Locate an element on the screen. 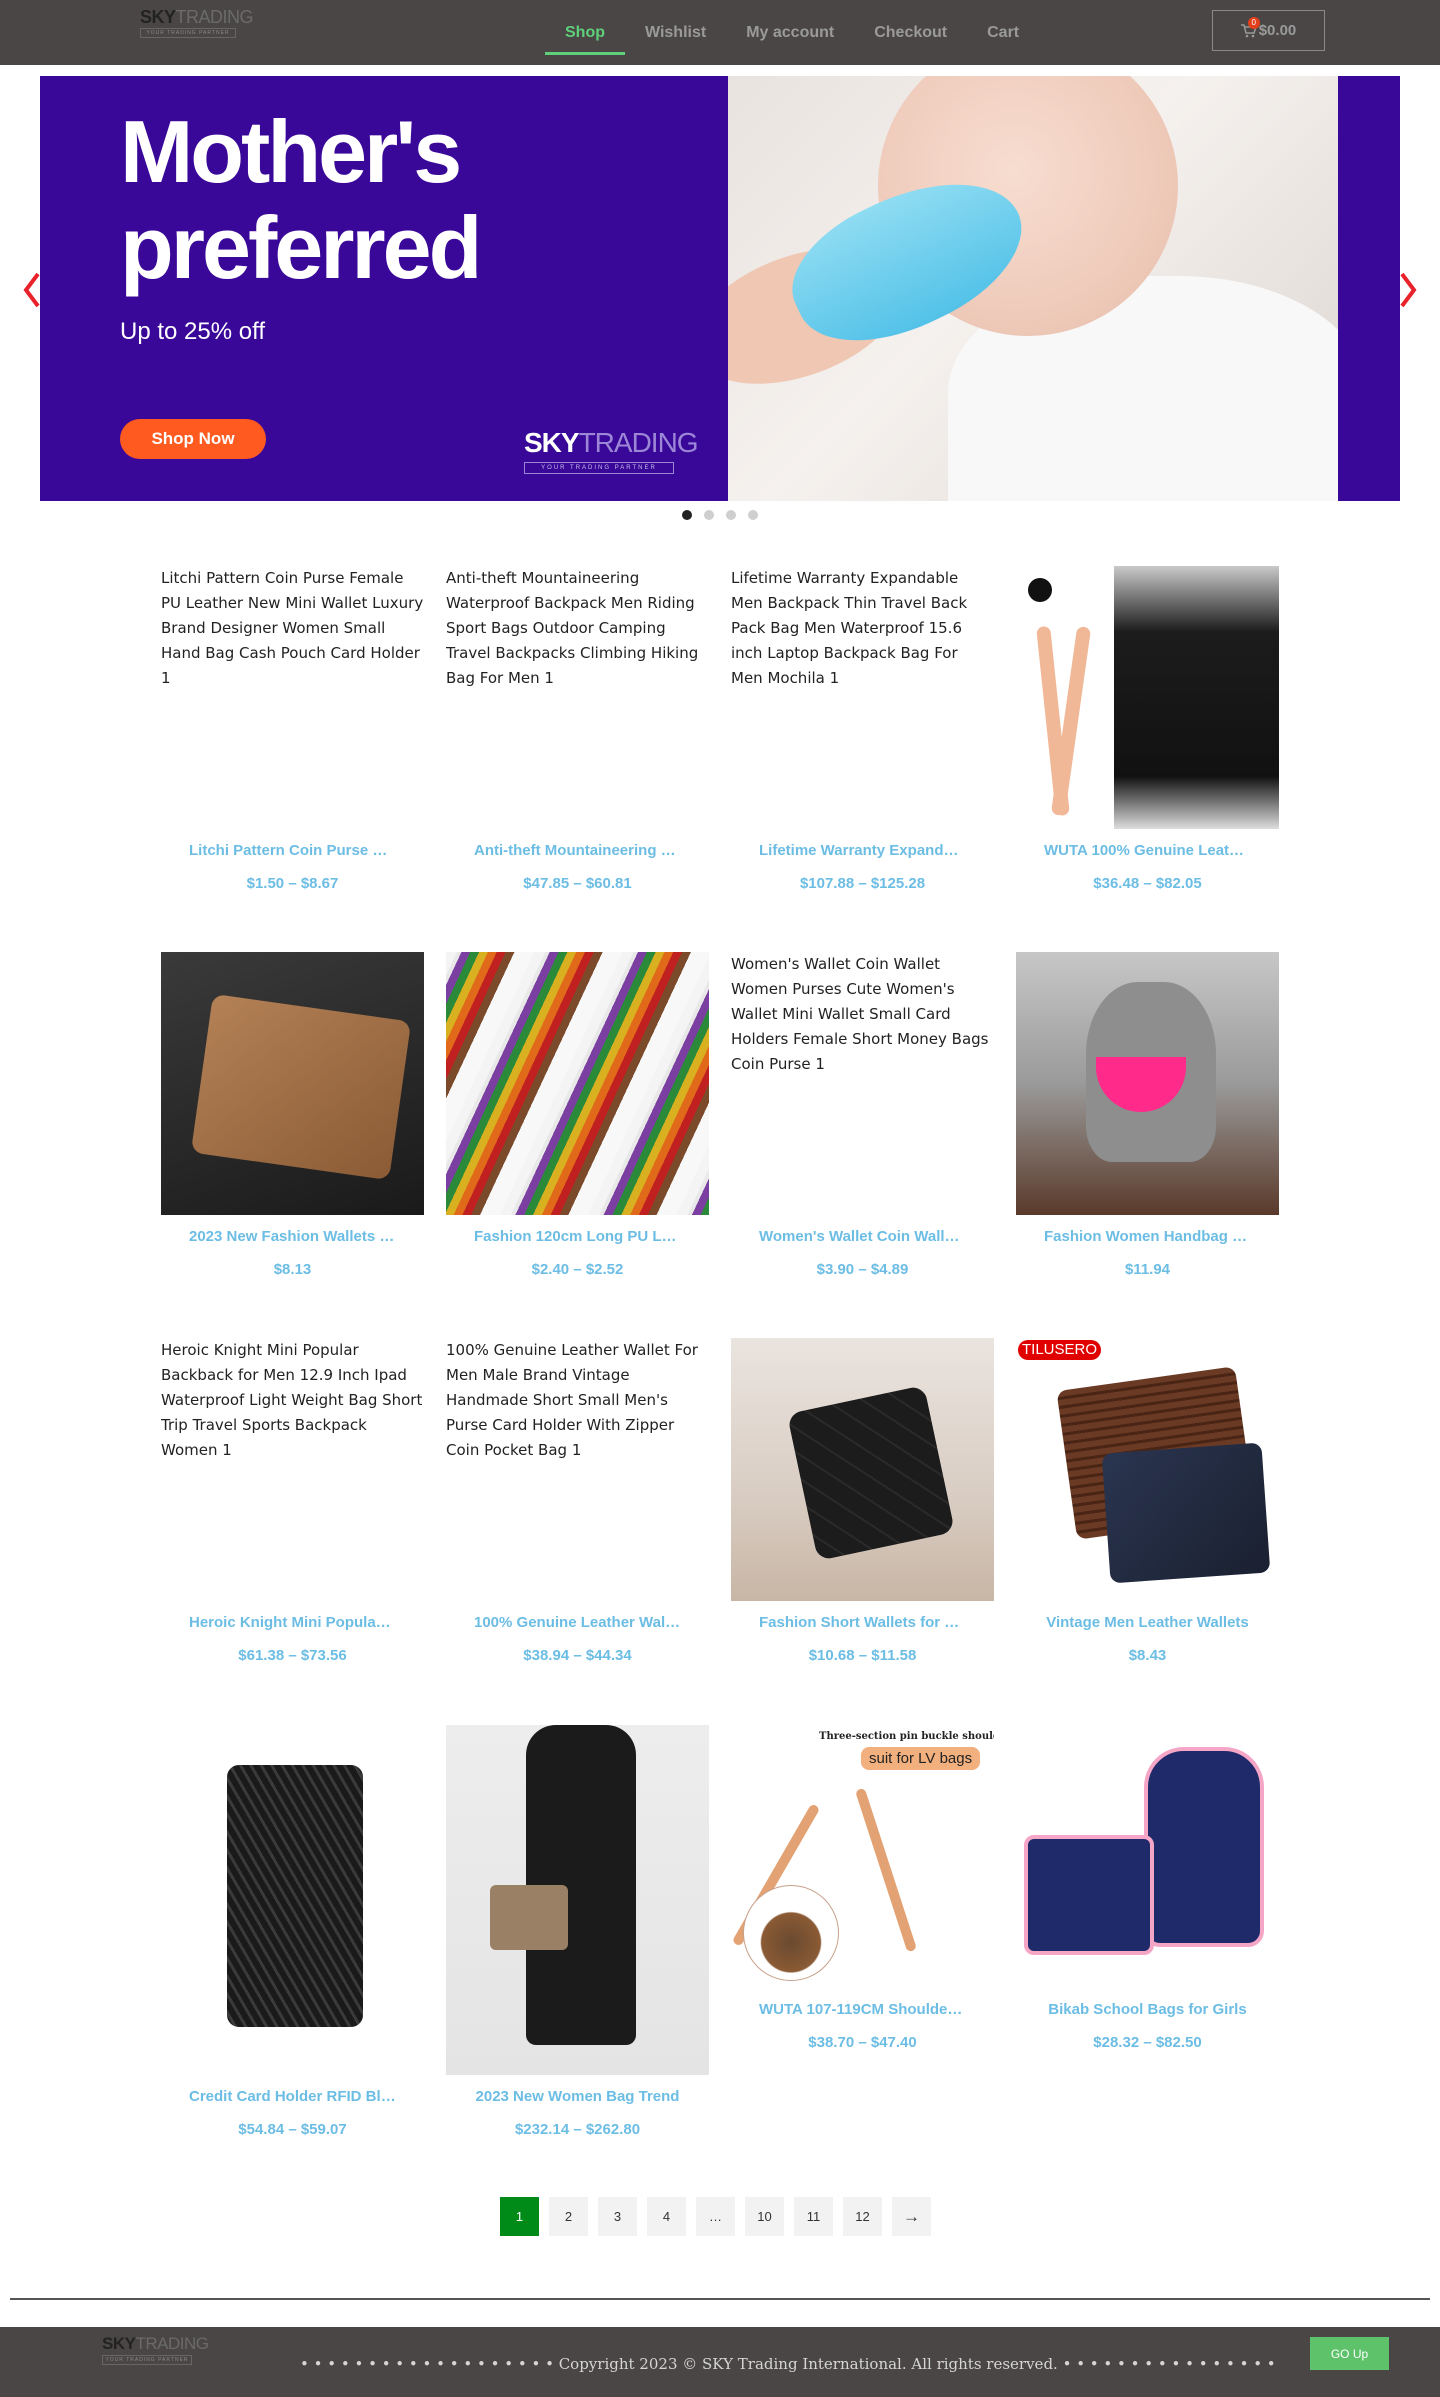 The image size is (1440, 2397). banner-subtitle: Up to 25% off is located at coordinates (192, 331).